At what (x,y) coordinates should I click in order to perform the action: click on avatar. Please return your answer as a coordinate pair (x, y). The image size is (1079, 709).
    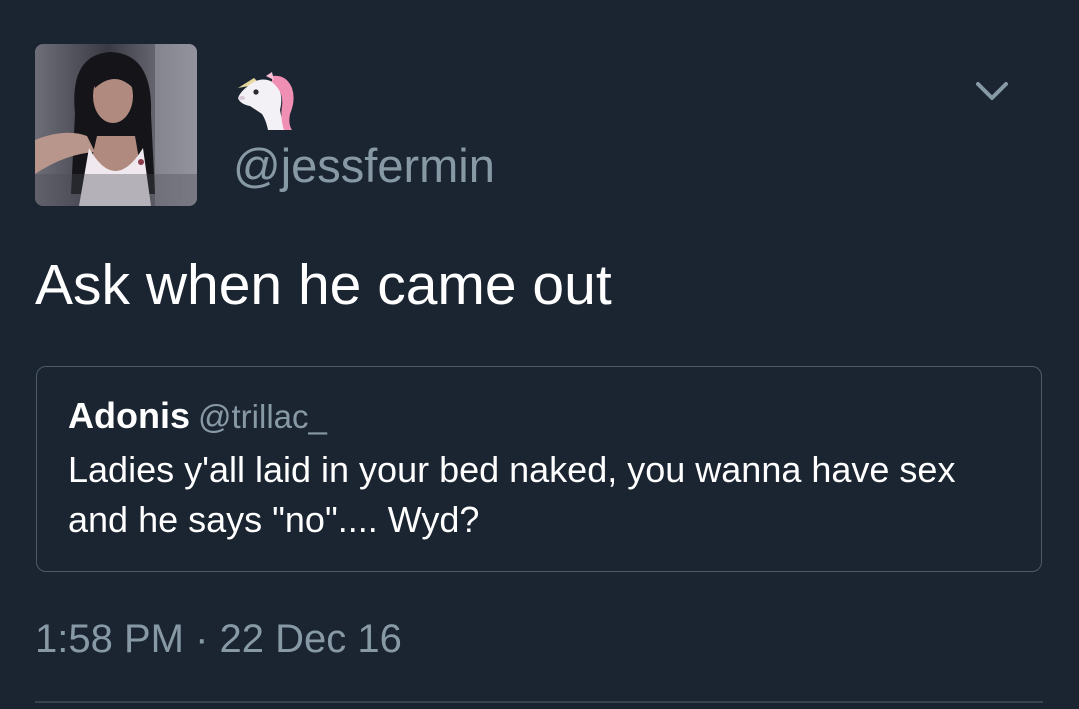
    Looking at the image, I should click on (116, 125).